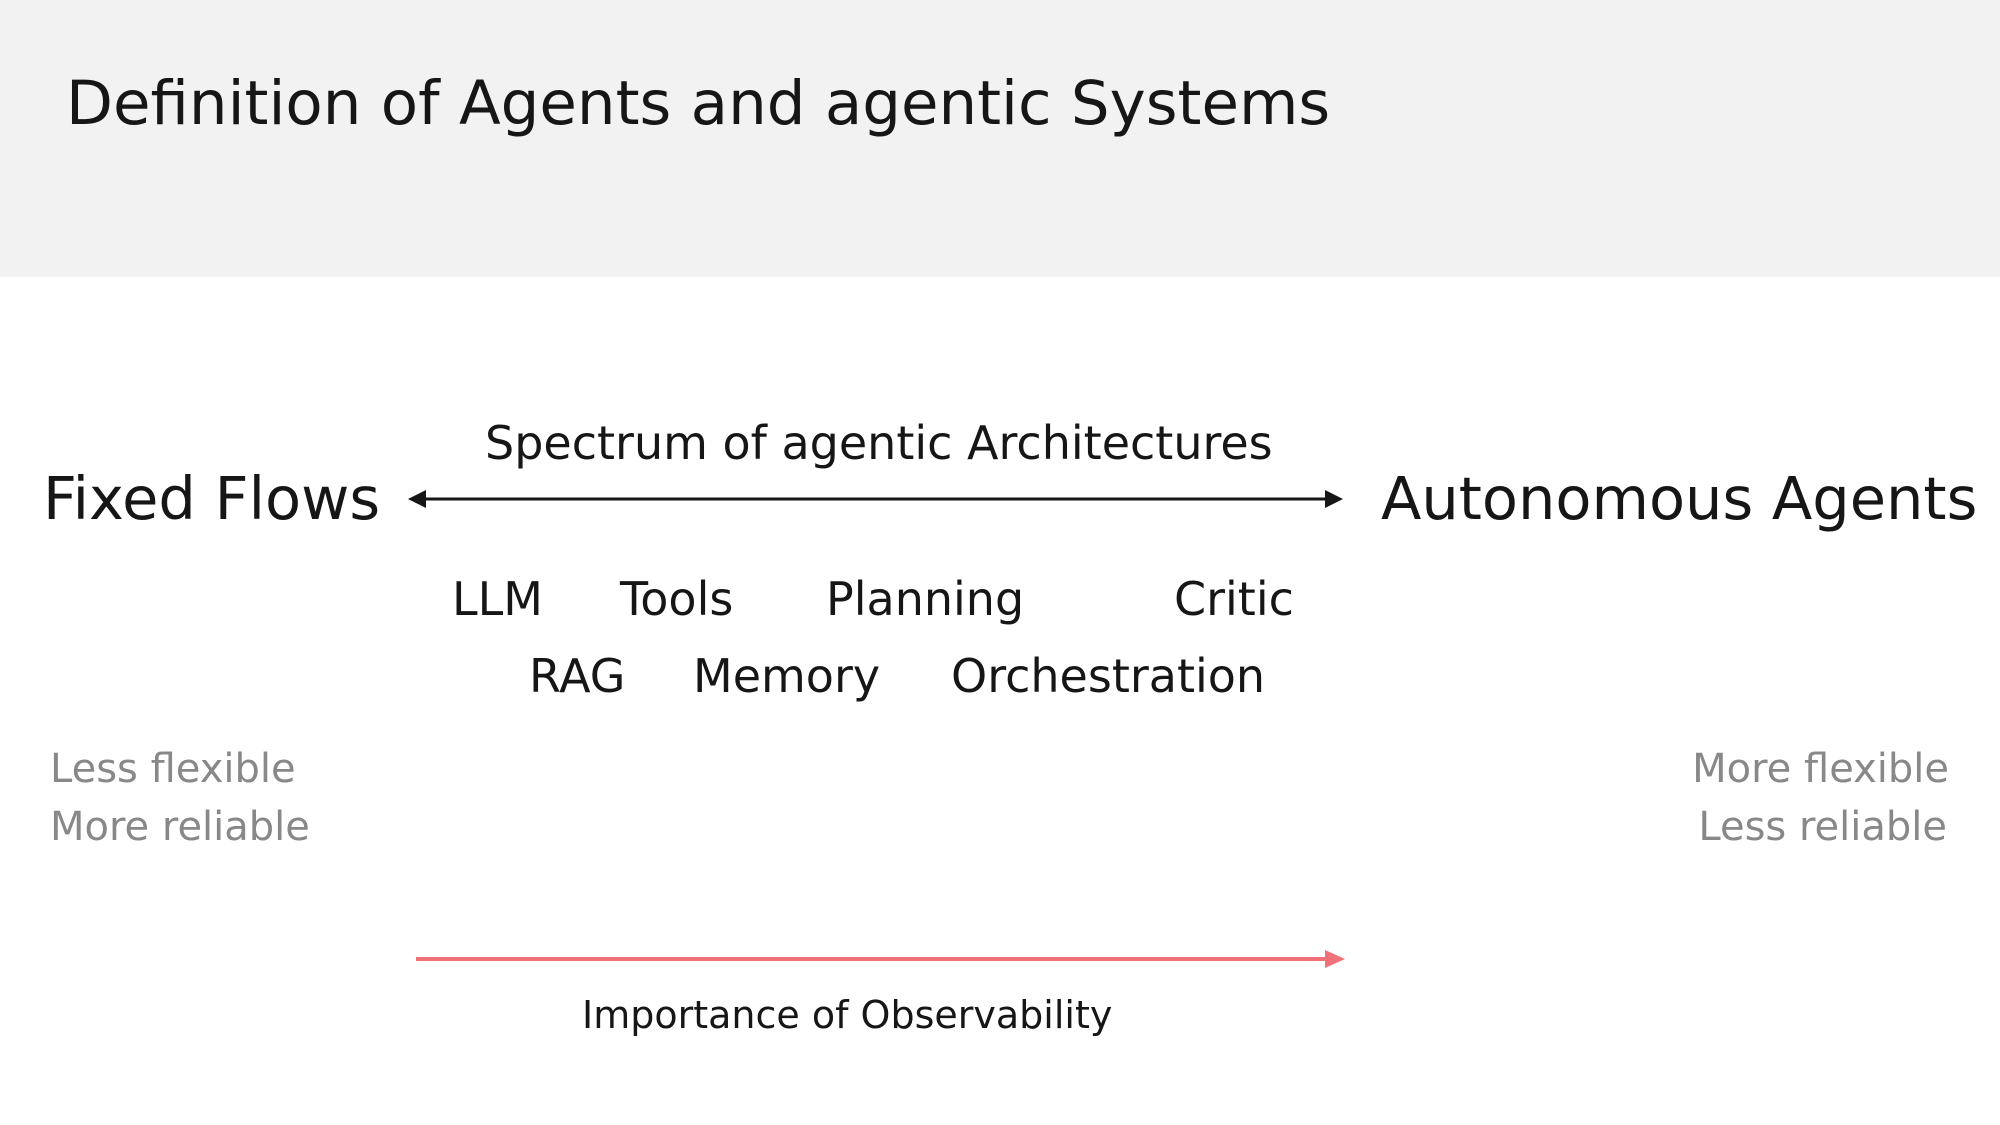  I want to click on component-orchestration: Orchestration, so click(1108, 676).